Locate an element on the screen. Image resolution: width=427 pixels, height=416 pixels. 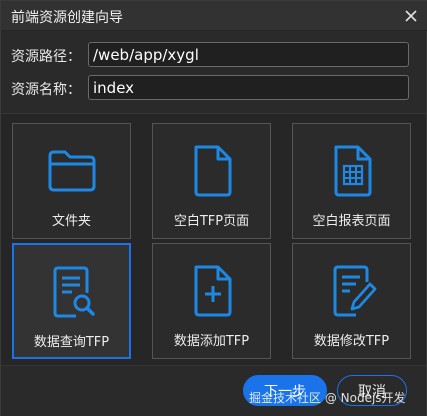
dialog-title: 前端资源创建向导 is located at coordinates (67, 18).